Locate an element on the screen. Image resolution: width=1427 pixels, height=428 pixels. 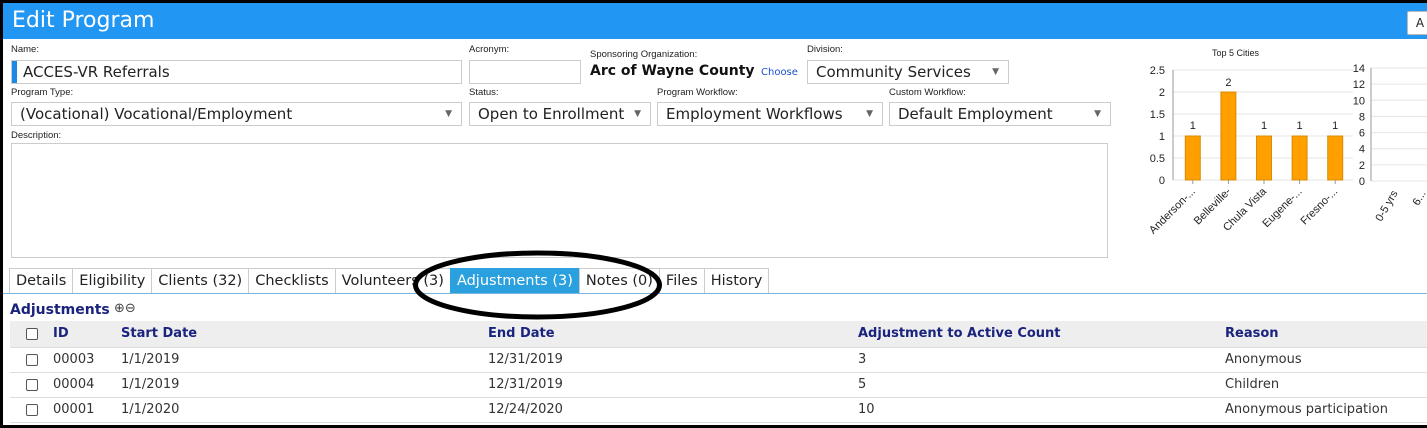
y-tick-label: 10 is located at coordinates (1359, 101).